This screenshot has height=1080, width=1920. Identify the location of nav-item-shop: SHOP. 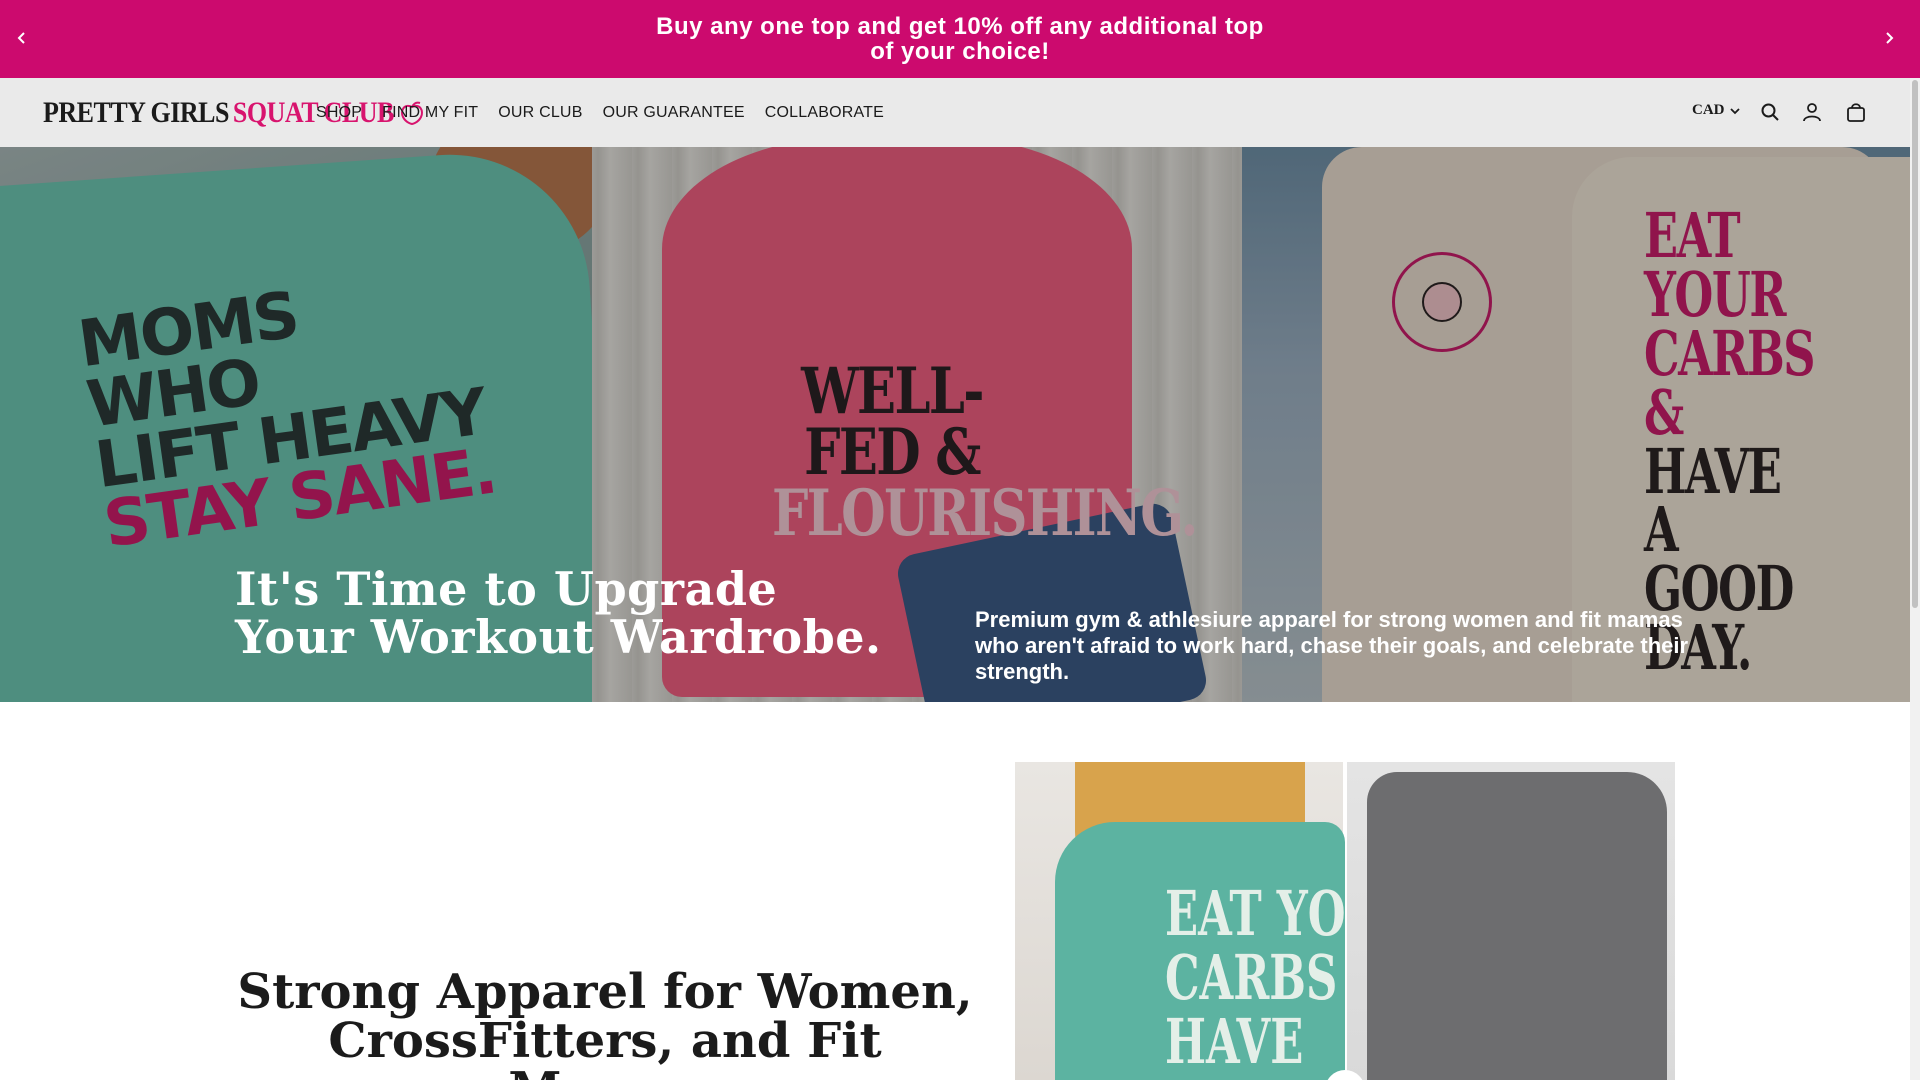
(339, 113).